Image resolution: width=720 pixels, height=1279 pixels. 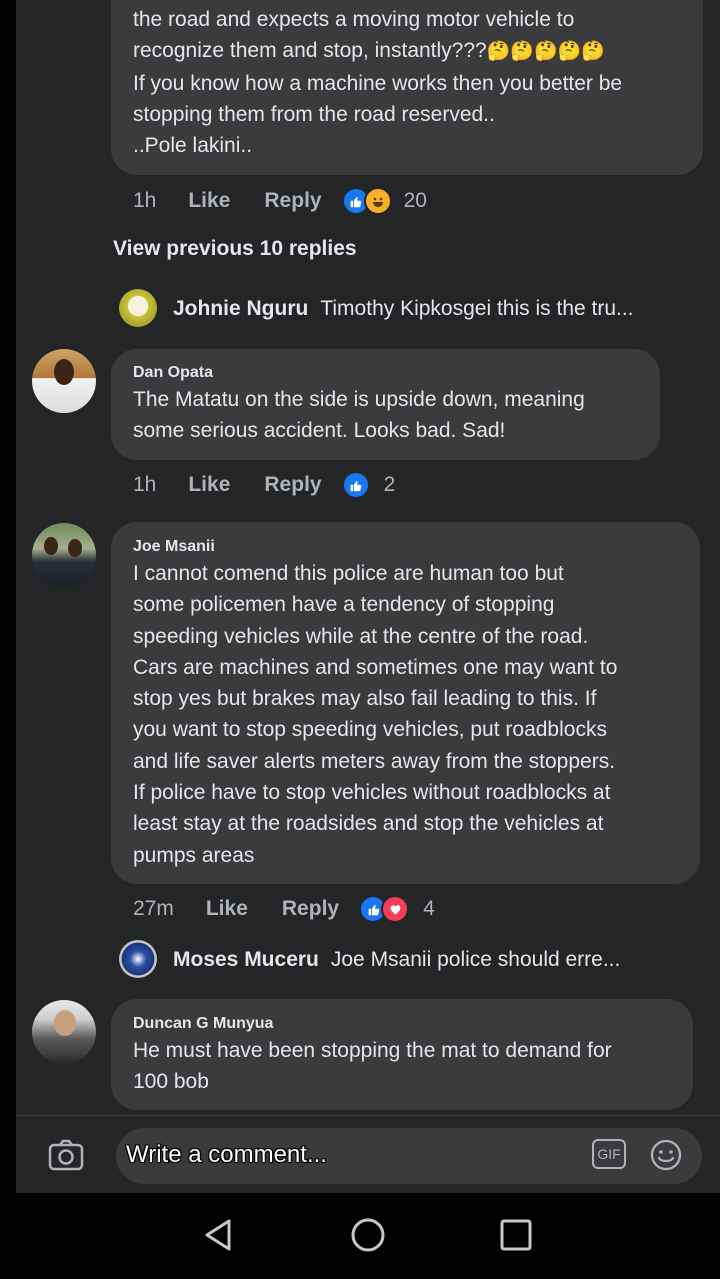 What do you see at coordinates (218, 1235) in the screenshot?
I see `back-icon` at bounding box center [218, 1235].